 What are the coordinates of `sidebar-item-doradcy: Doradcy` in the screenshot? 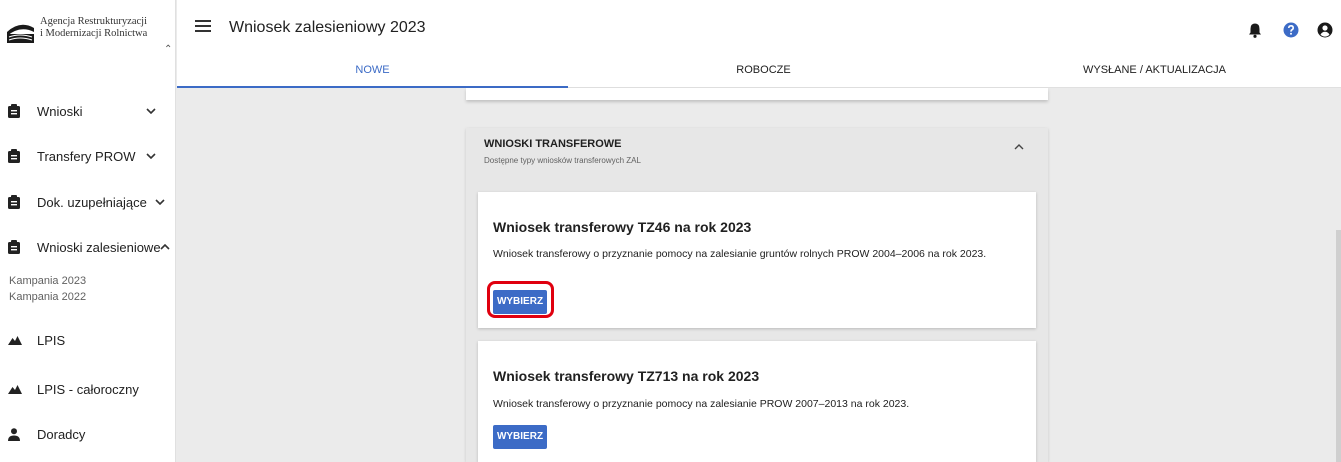 It's located at (88, 434).